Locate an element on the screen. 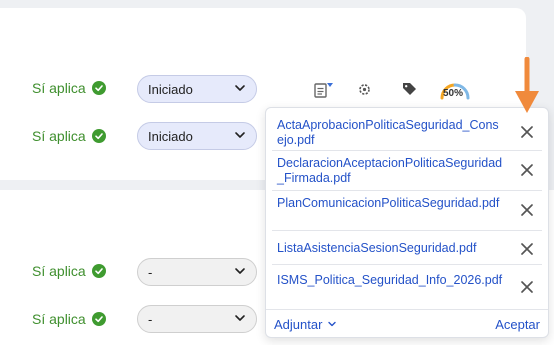 The image size is (554, 345). progress-label: 50% is located at coordinates (453, 93).